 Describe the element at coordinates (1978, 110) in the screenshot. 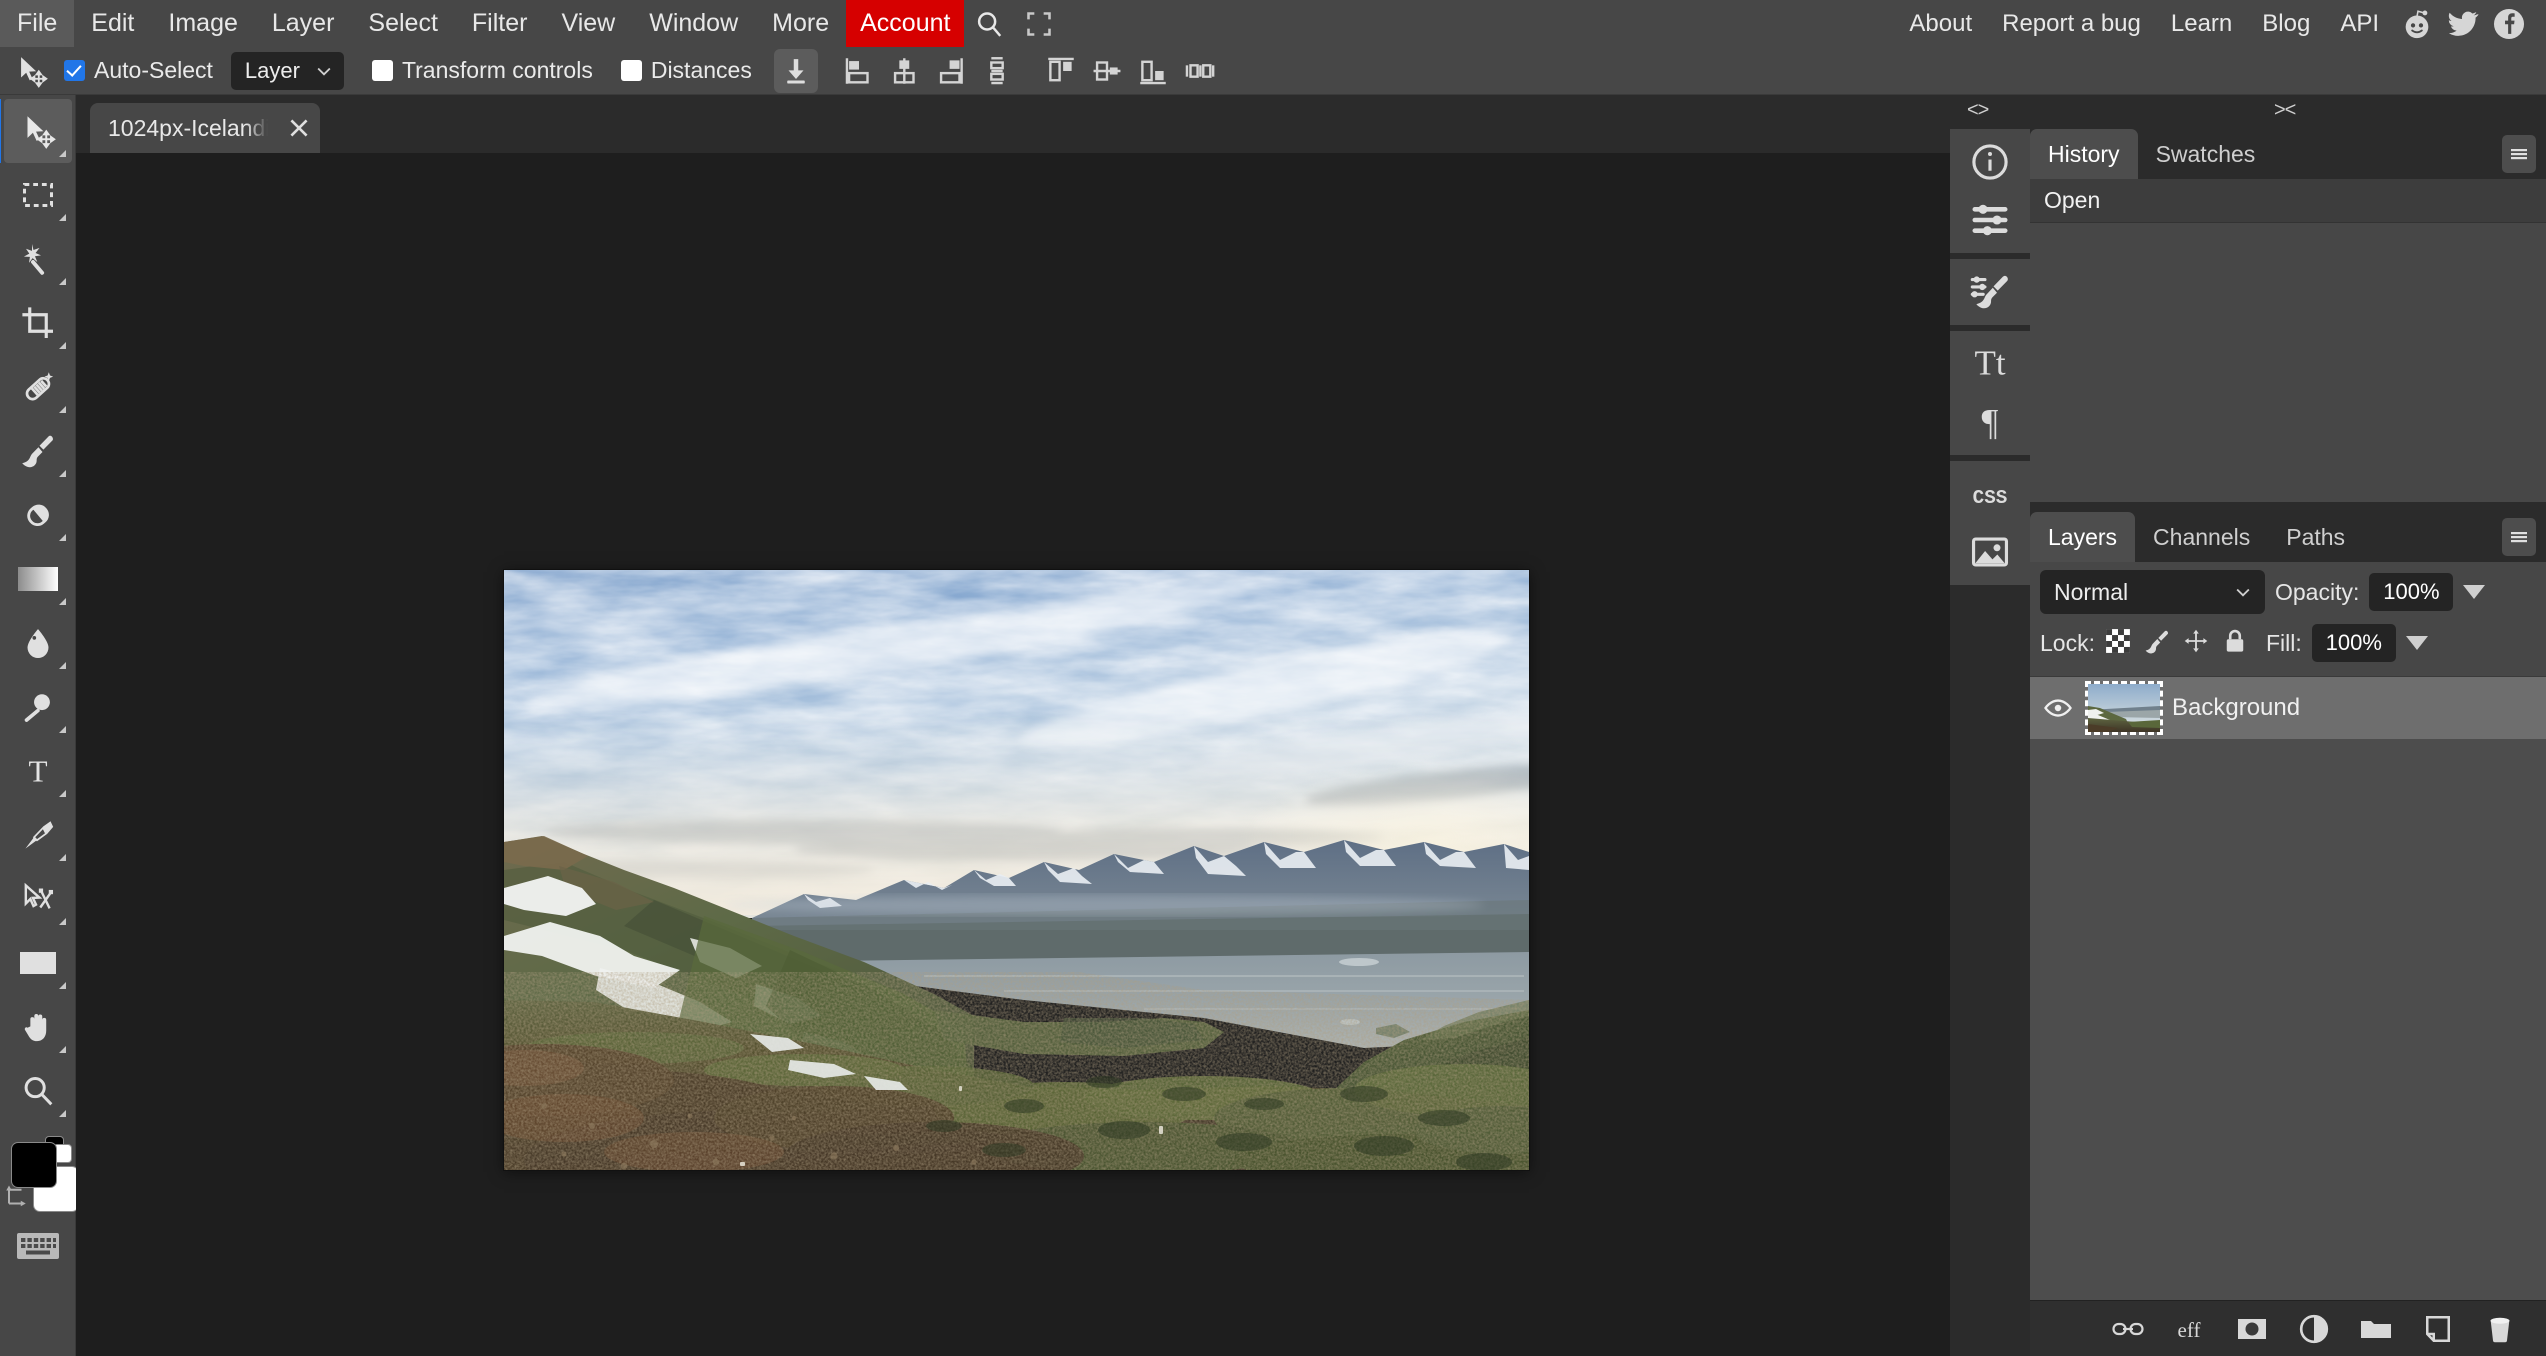

I see `expand-collapse-icon: <>` at that location.